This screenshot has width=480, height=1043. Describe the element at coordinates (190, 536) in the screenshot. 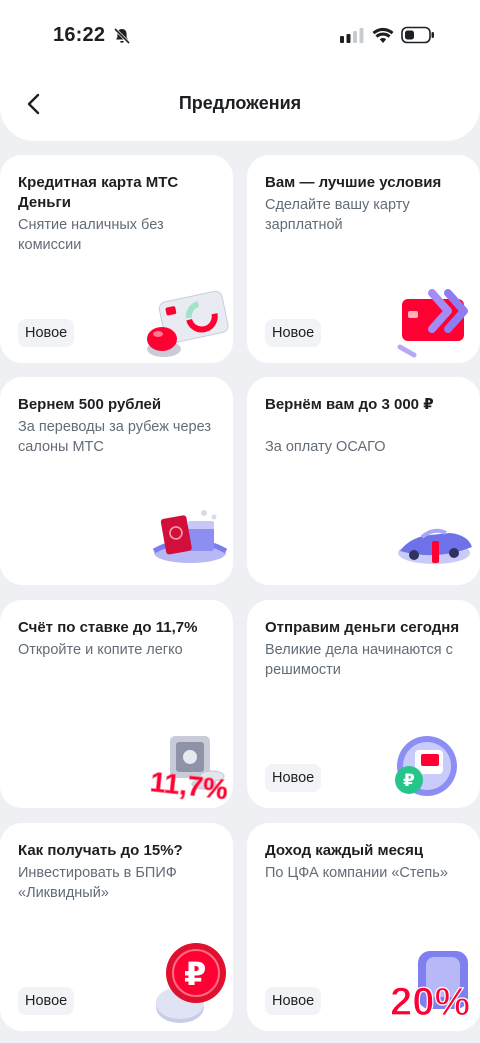

I see `passport-icon` at that location.